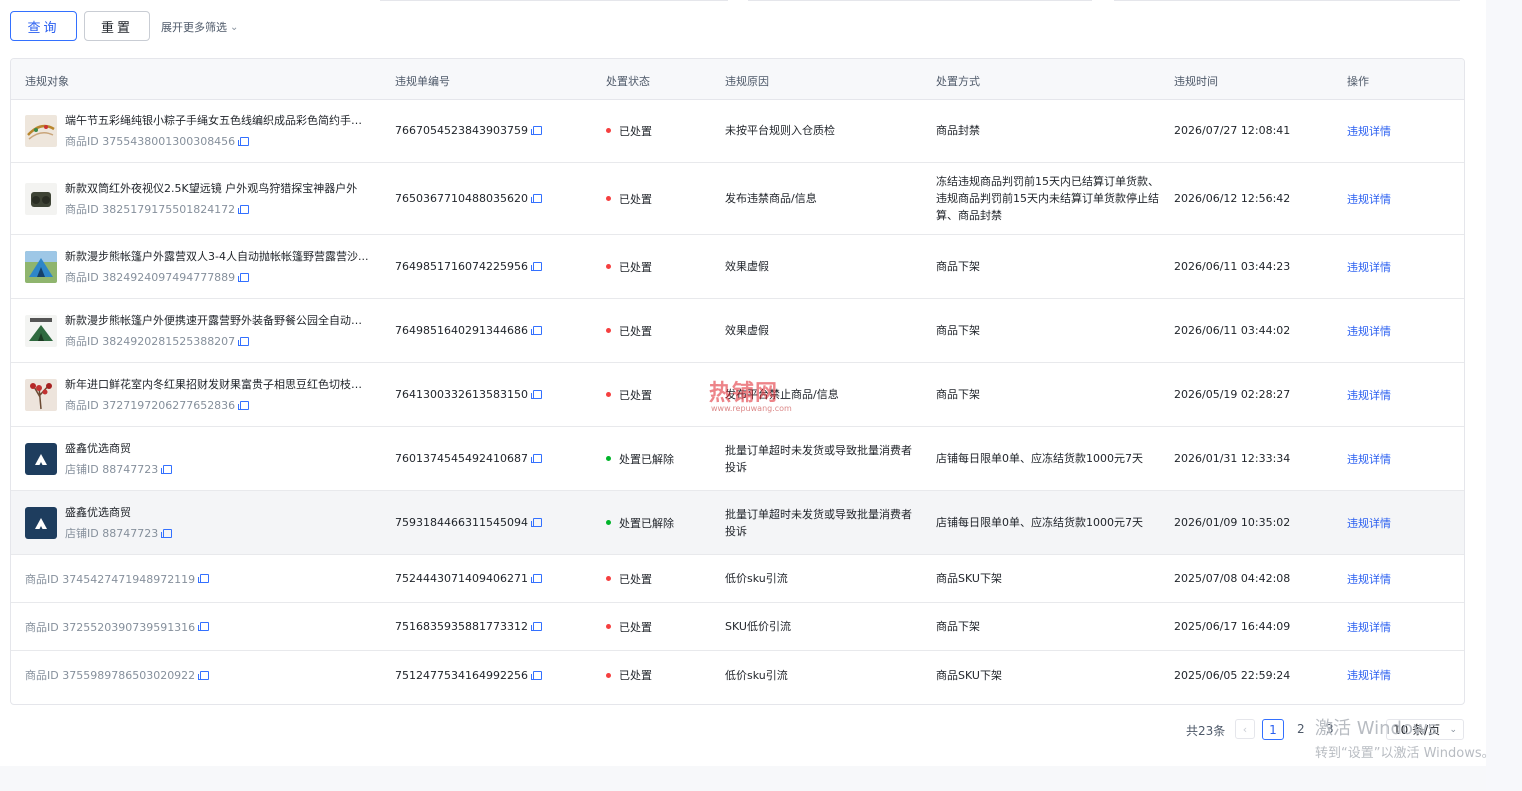 This screenshot has height=791, width=1522. Describe the element at coordinates (117, 26) in the screenshot. I see `reset-button: 重置` at that location.